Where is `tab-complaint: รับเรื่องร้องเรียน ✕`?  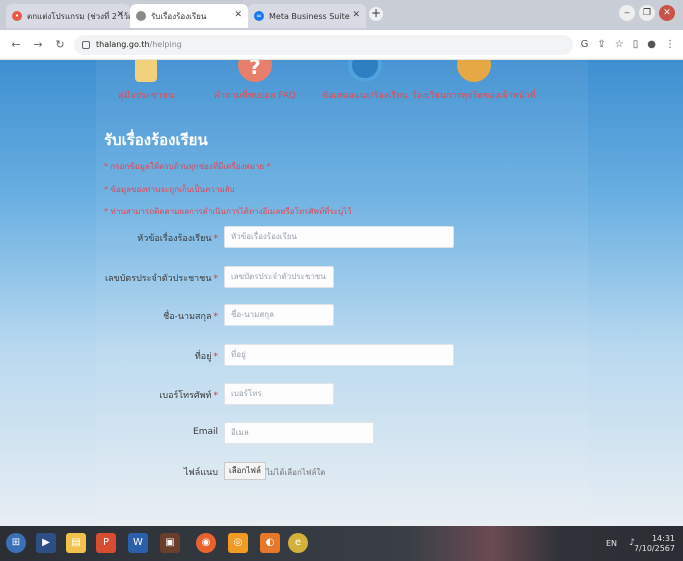 tab-complaint: รับเรื่องร้องเรียน ✕ is located at coordinates (189, 16).